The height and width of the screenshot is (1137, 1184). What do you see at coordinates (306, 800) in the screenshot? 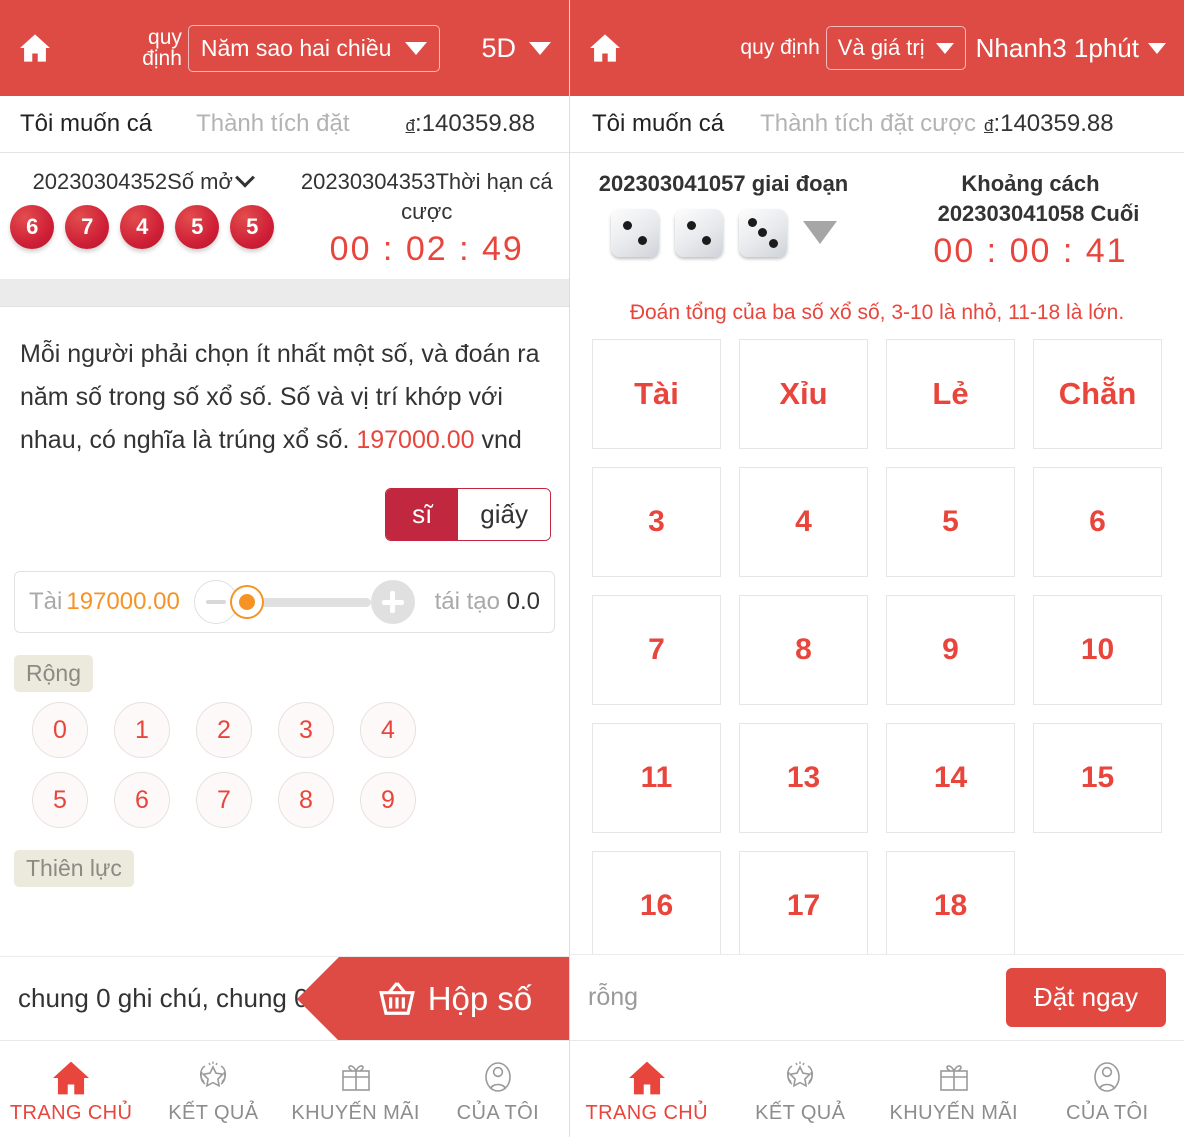
I see `number-cell: 8` at bounding box center [306, 800].